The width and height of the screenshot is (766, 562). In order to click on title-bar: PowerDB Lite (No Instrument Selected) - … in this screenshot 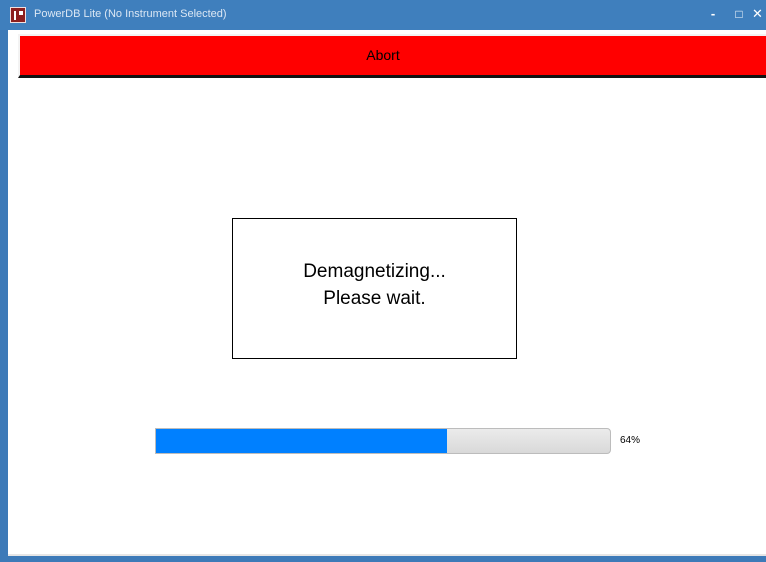, I will do `click(383, 15)`.